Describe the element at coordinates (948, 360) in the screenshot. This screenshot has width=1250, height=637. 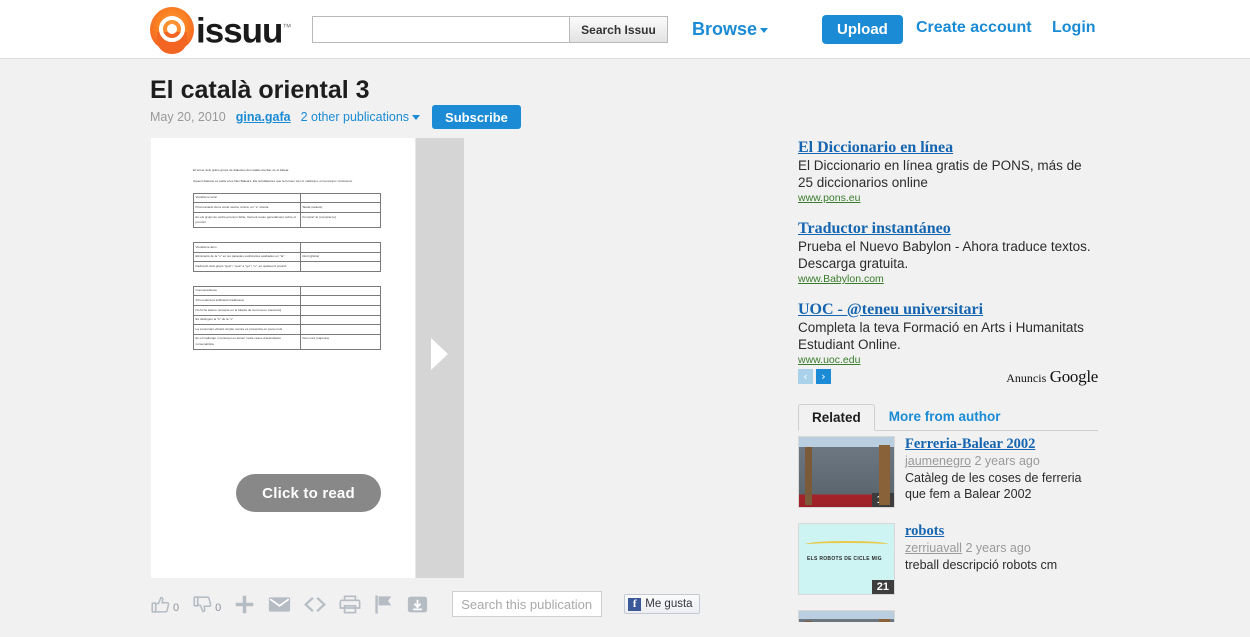
I see `ad-url: www.uoc.edu` at that location.